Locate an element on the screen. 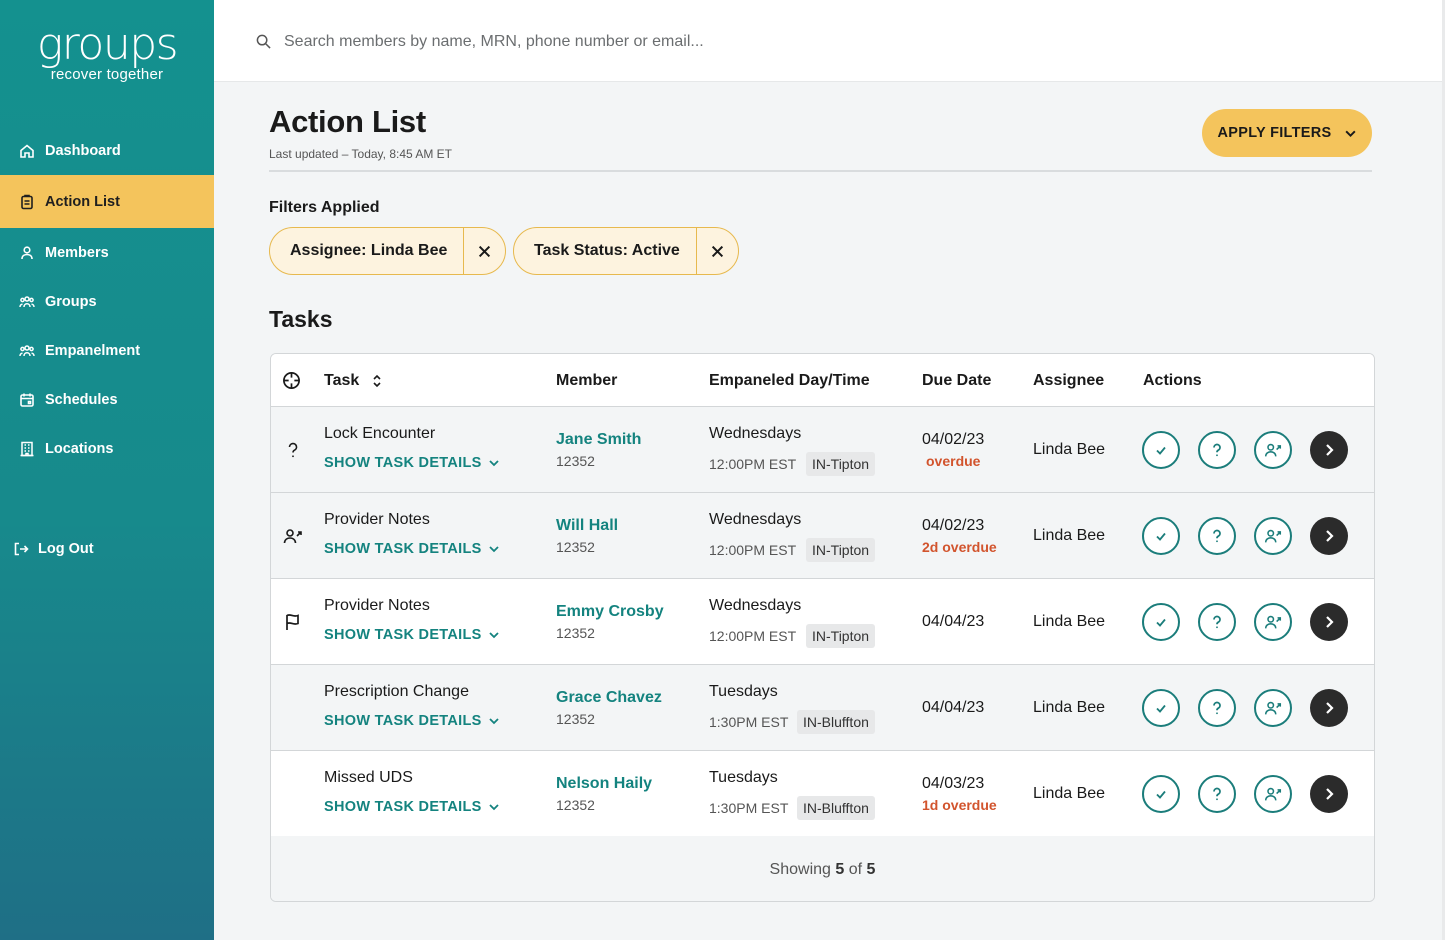 This screenshot has height=940, width=1445. sidebar-item-action-list: Action List is located at coordinates (107, 201).